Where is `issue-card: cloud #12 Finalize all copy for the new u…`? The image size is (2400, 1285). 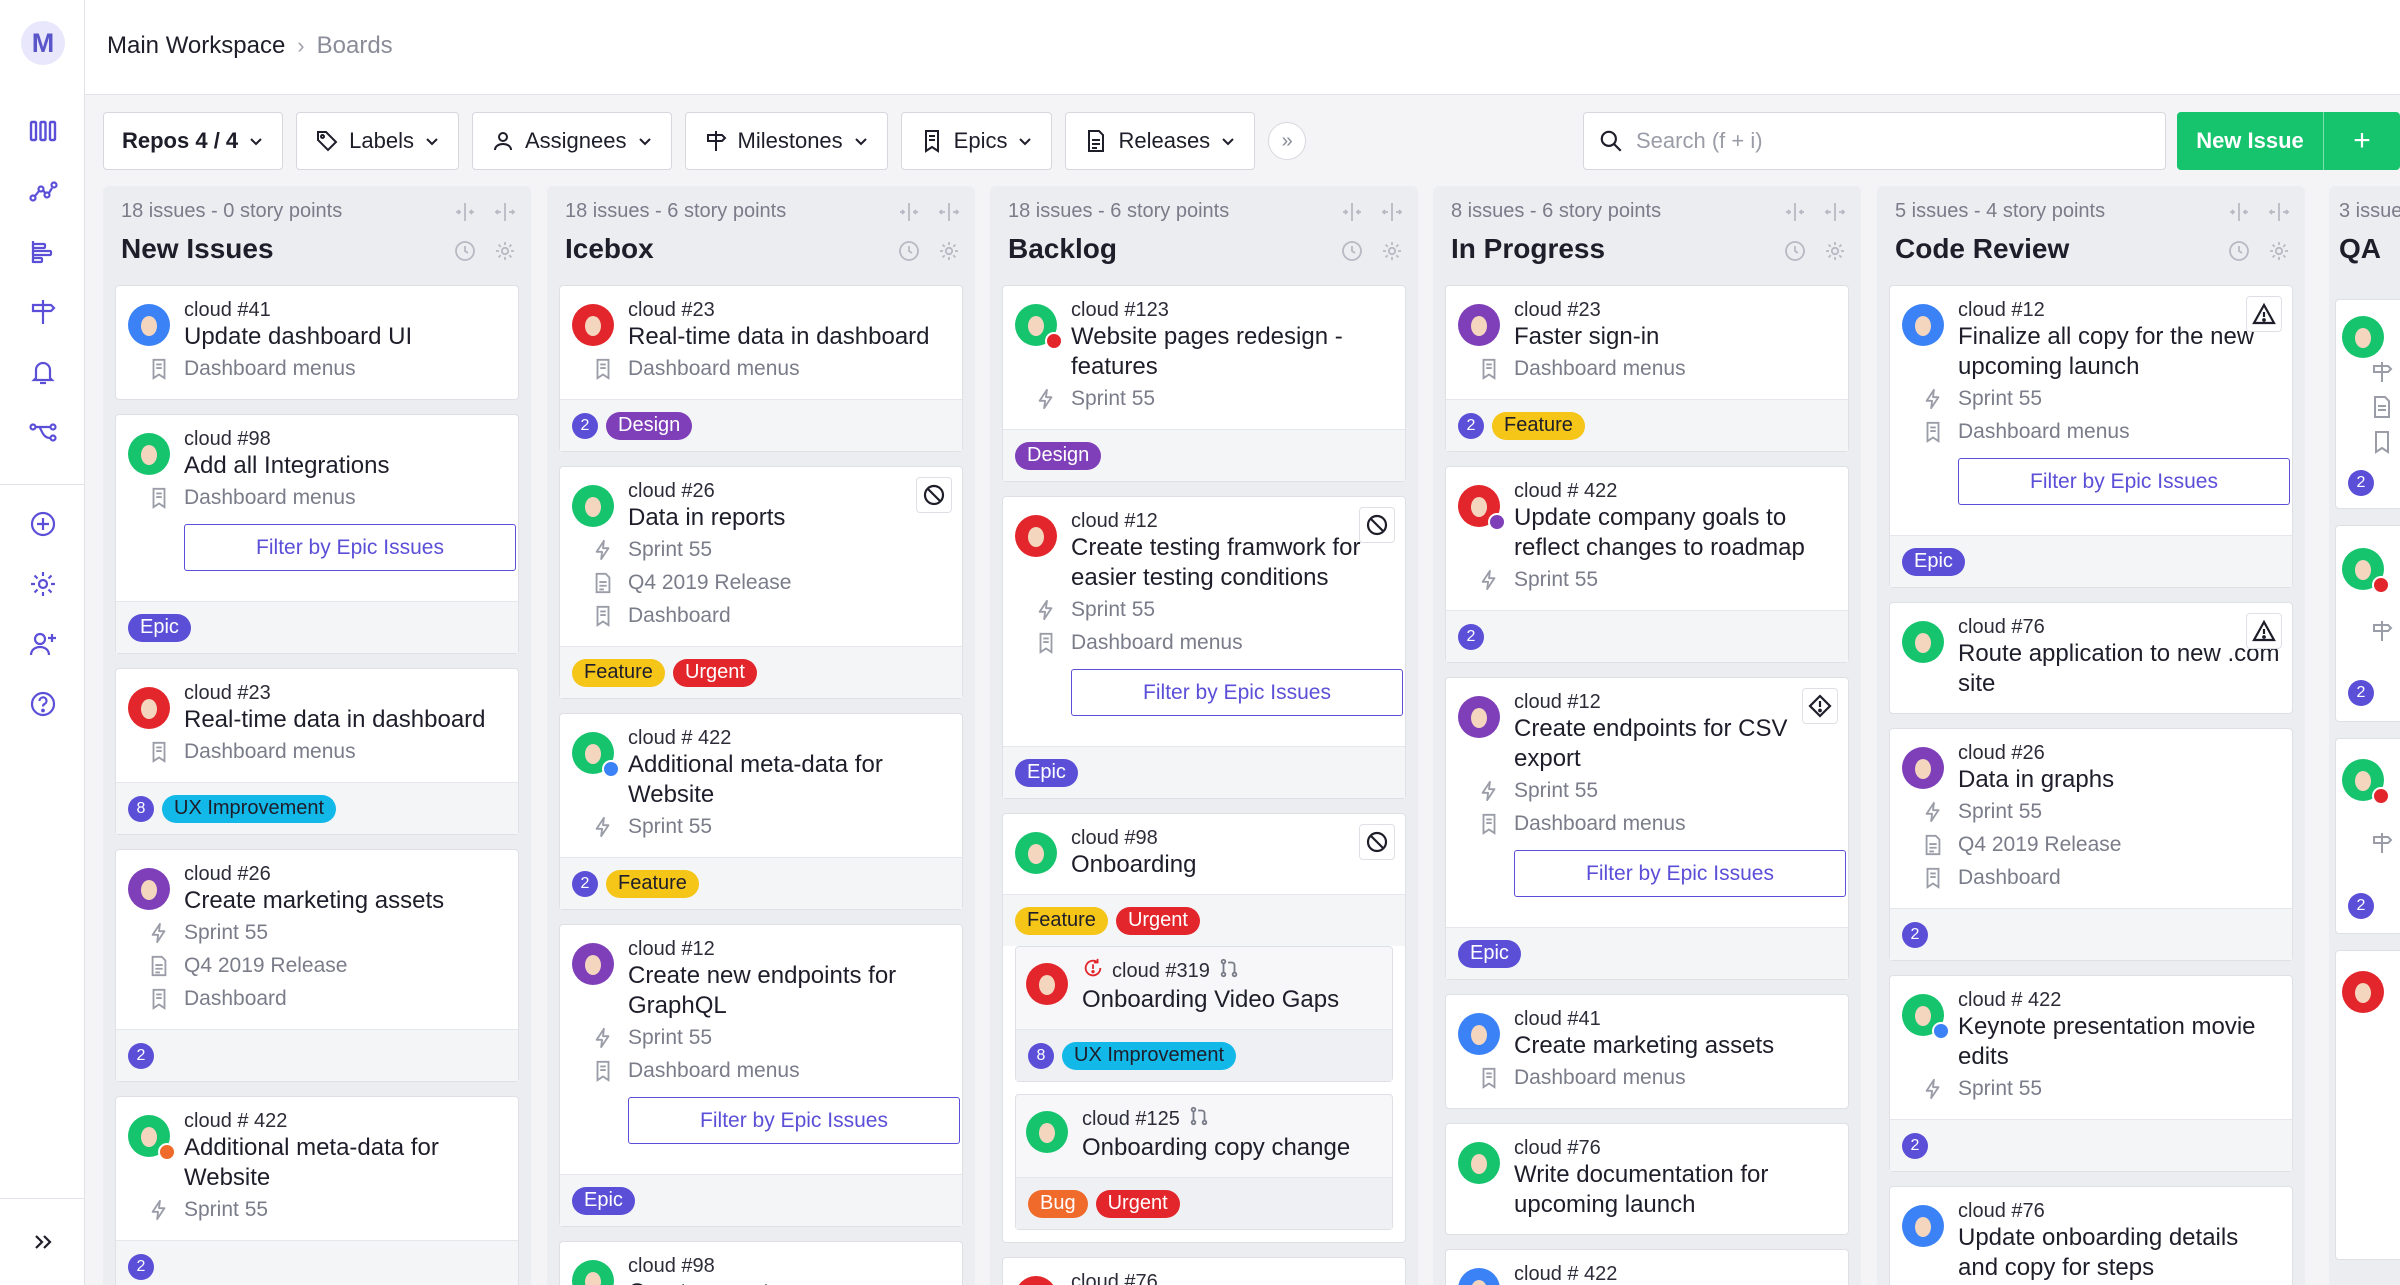 issue-card: cloud #12 Finalize all copy for the new u… is located at coordinates (2091, 436).